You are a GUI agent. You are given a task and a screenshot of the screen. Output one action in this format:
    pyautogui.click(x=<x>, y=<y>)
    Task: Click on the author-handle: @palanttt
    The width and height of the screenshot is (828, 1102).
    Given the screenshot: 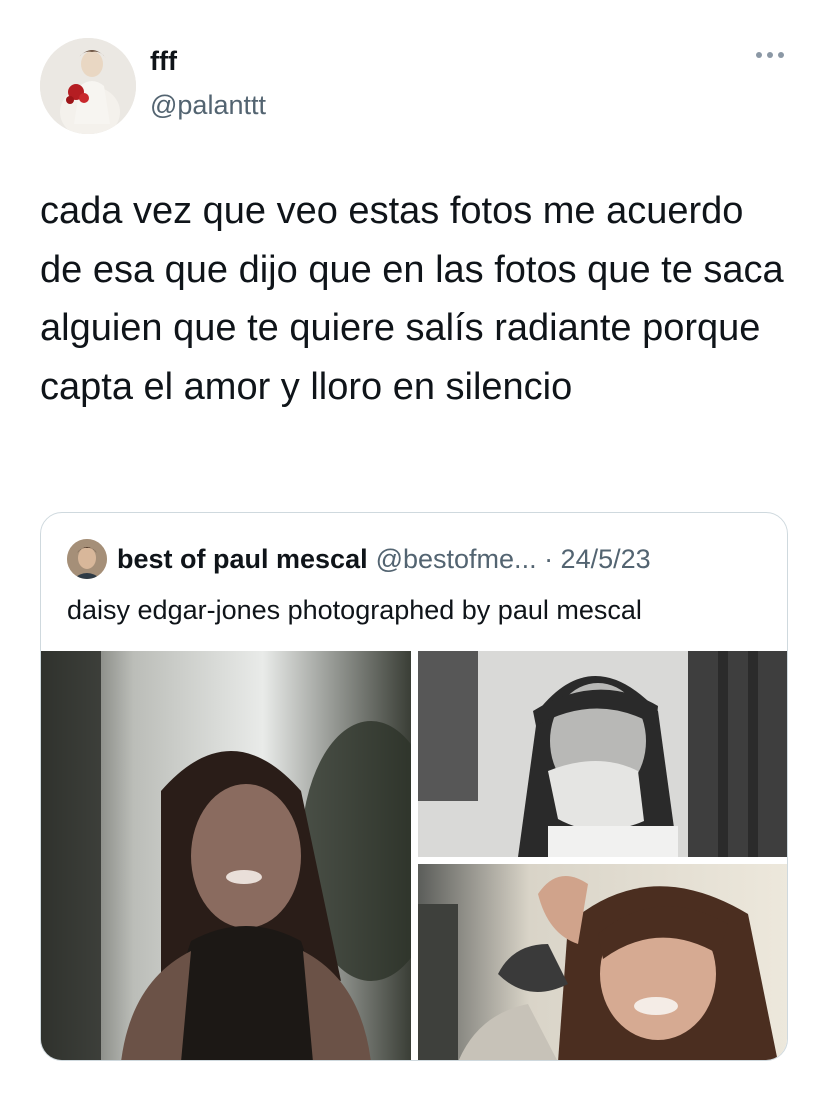 What is the action you would take?
    pyautogui.click(x=208, y=105)
    